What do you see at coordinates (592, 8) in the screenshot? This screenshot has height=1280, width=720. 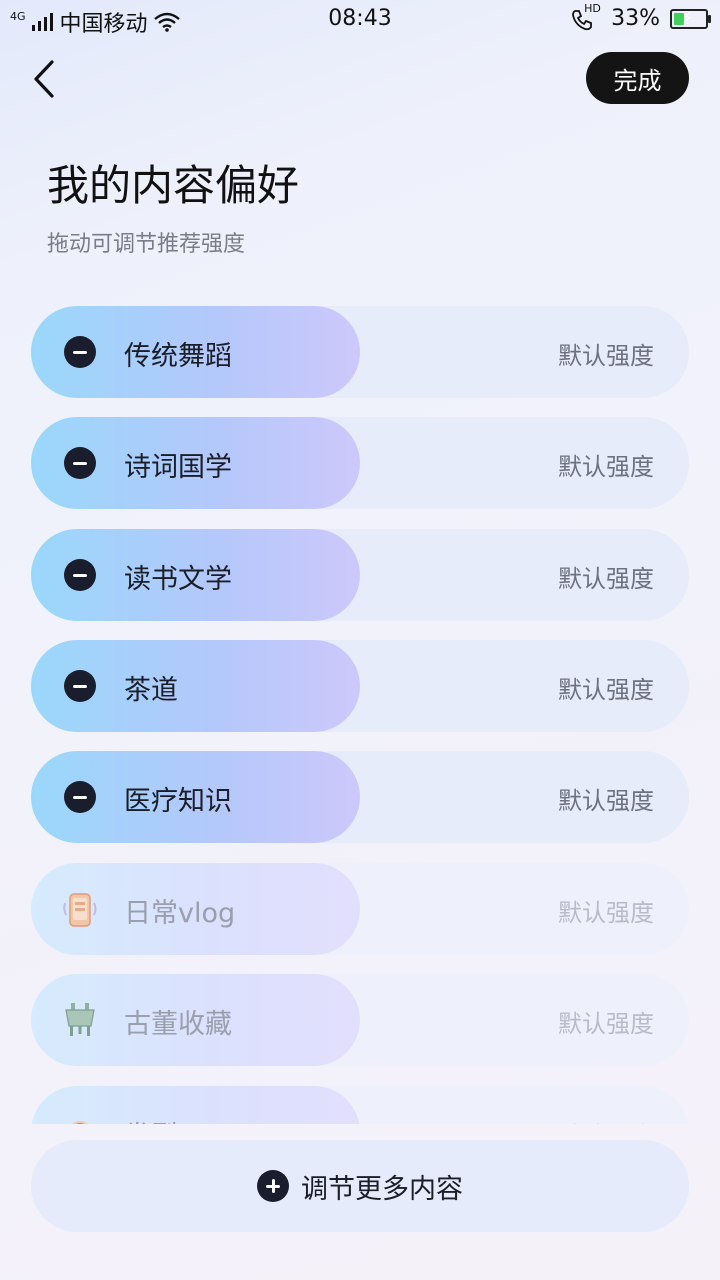 I see `hd-label: HD` at bounding box center [592, 8].